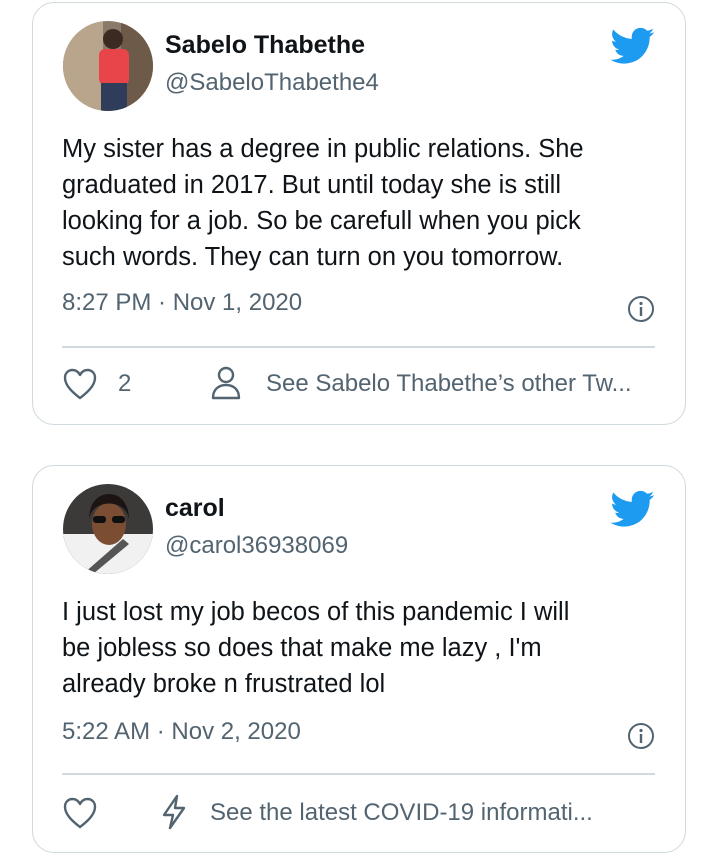 The width and height of the screenshot is (720, 856). I want to click on lightning-icon, so click(174, 812).